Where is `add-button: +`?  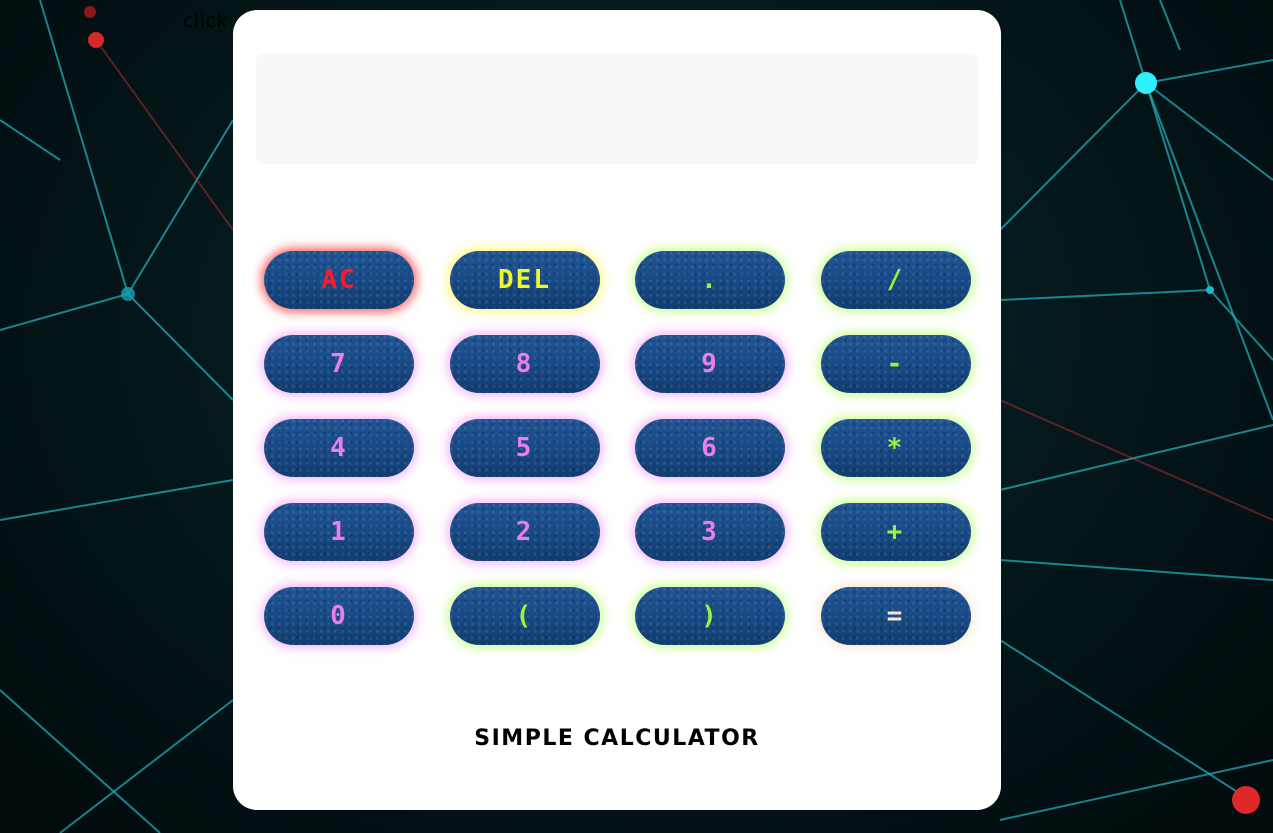 add-button: + is located at coordinates (895, 532).